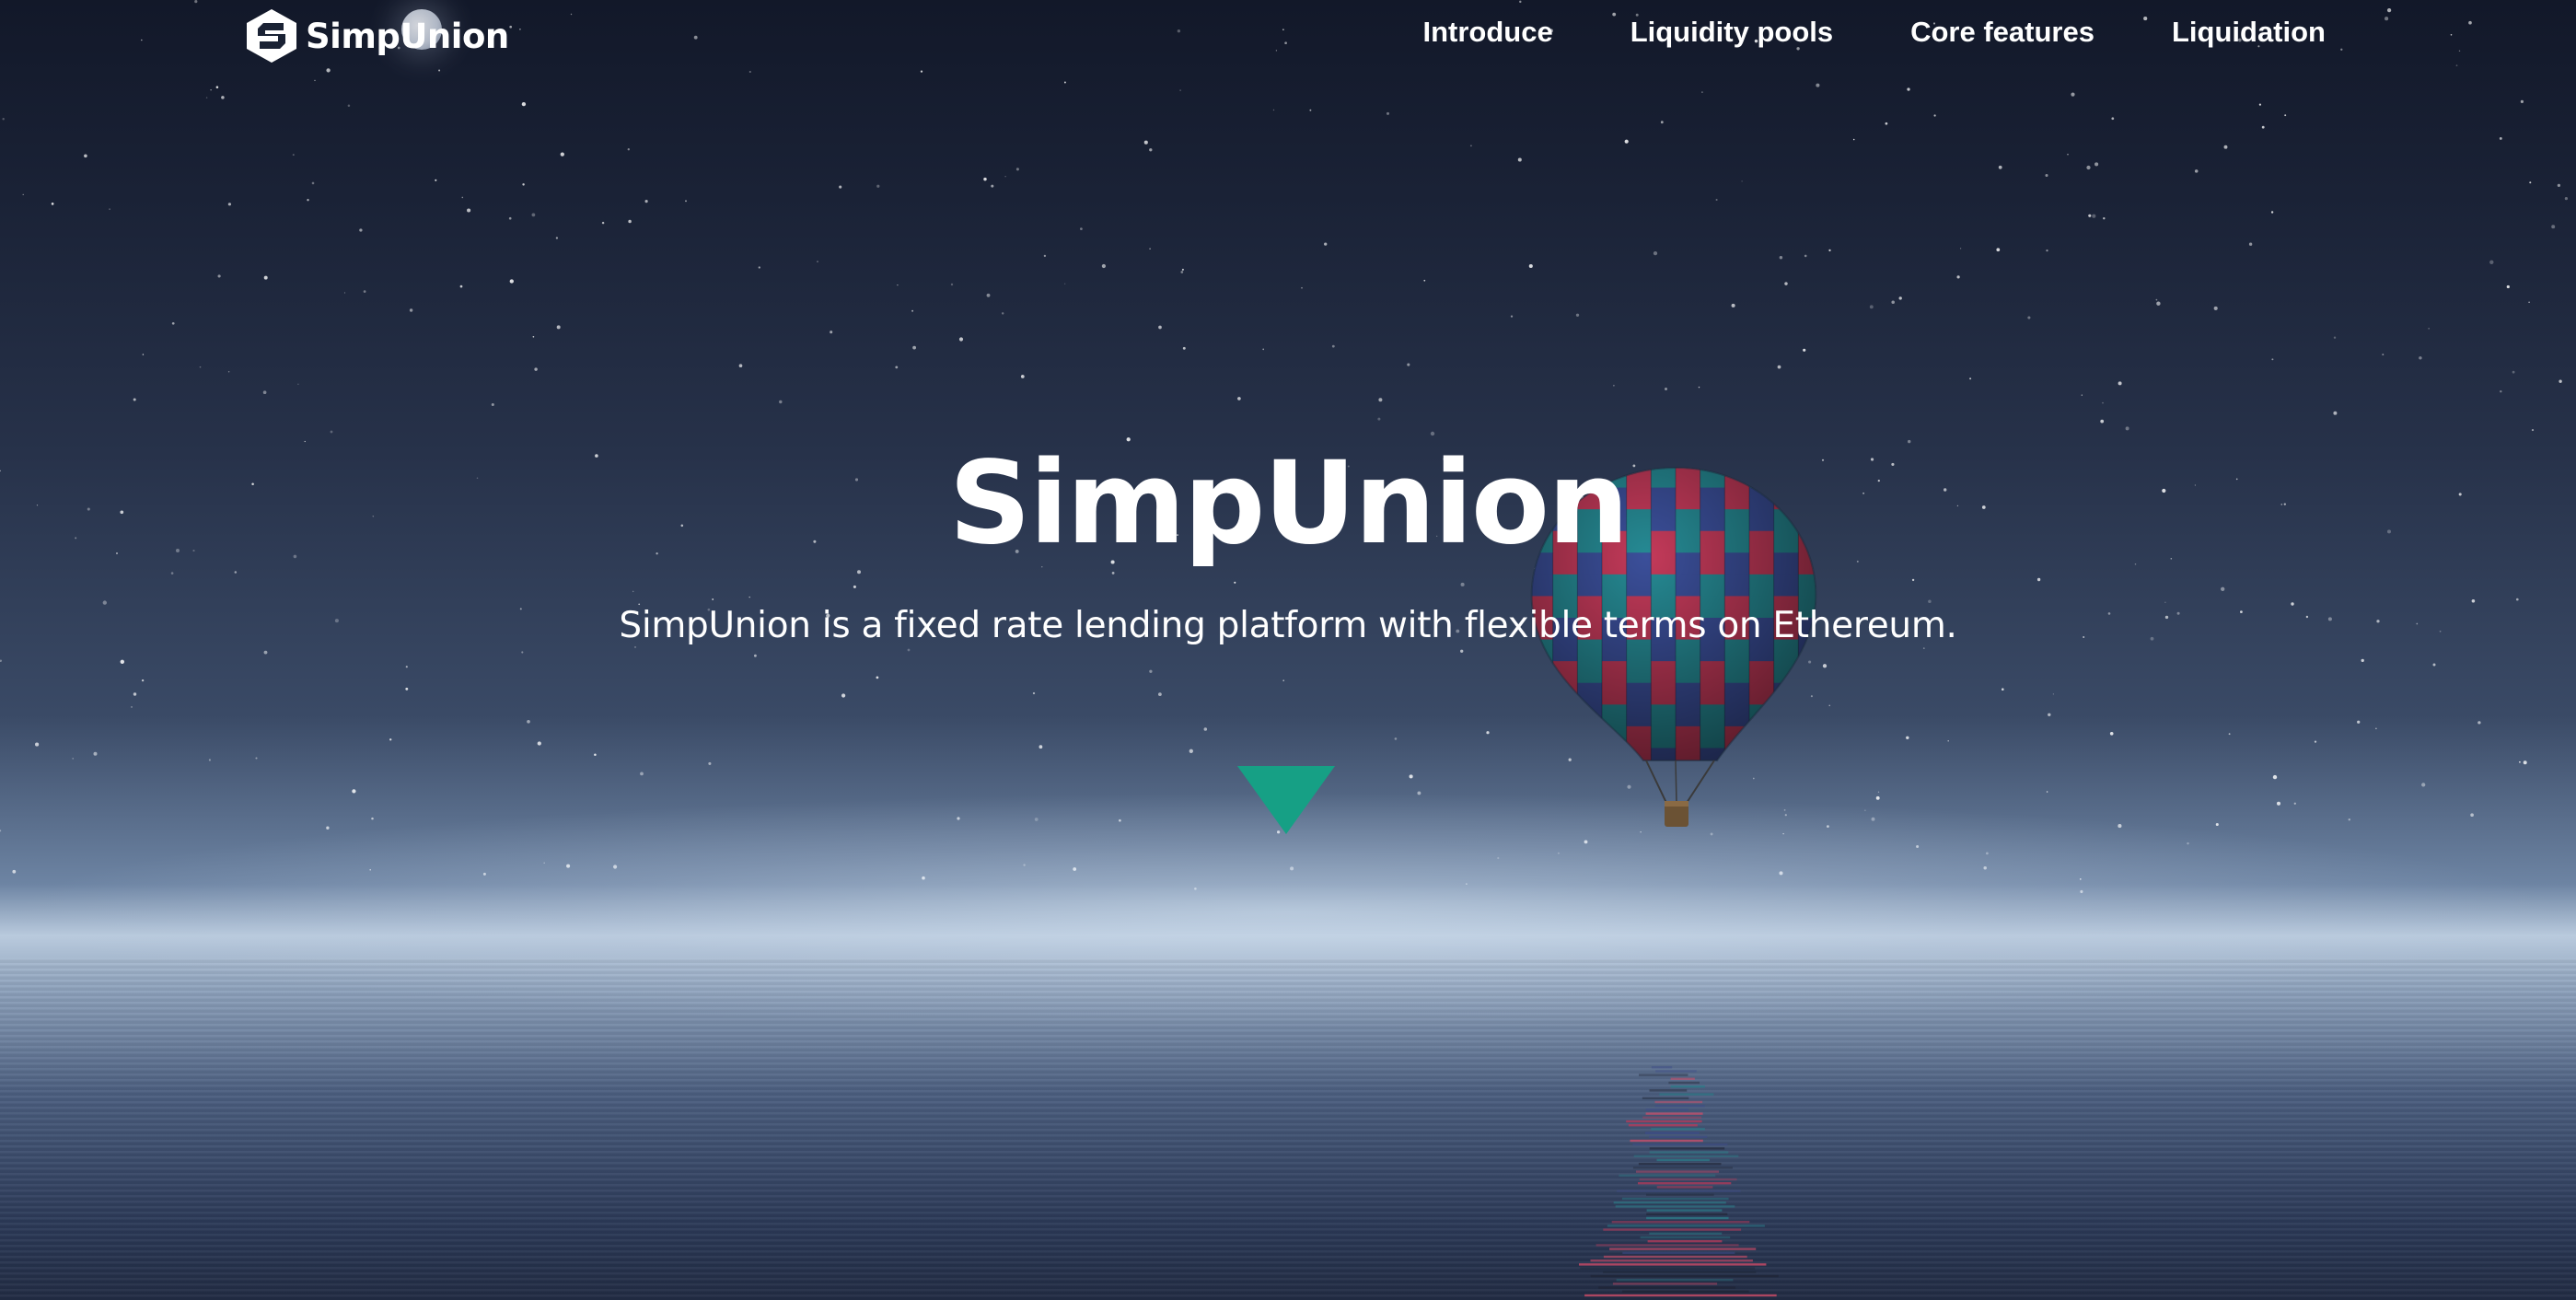  I want to click on nav-item: Introduce, so click(1487, 32).